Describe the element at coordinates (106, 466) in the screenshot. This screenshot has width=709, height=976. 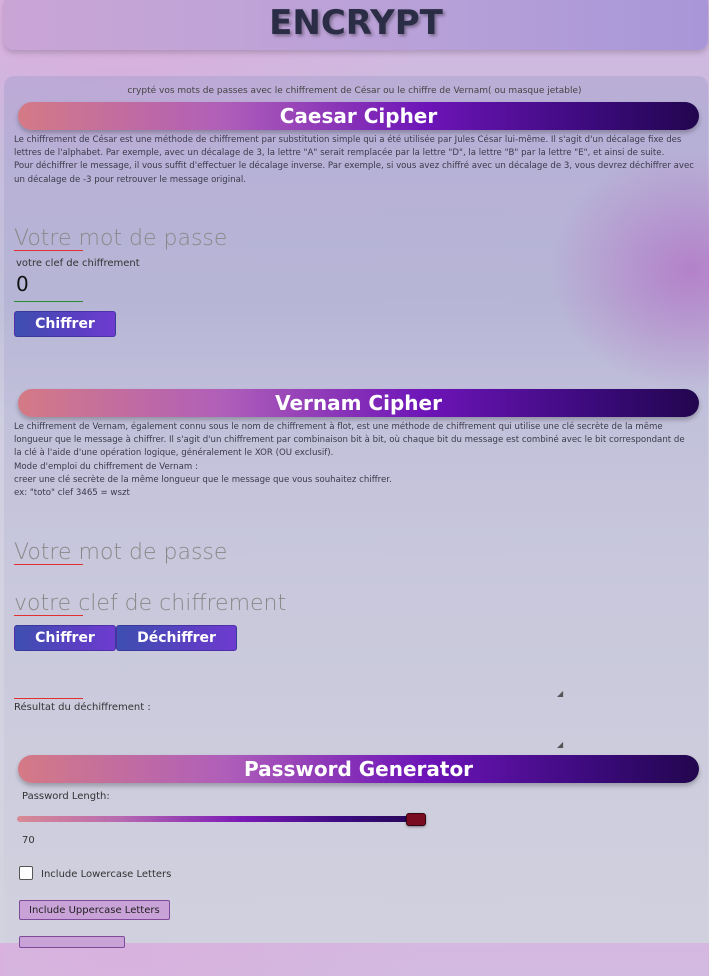
I see `vernam-description-text-2: Mode d'emploi du chiffrement de Vernam :` at that location.